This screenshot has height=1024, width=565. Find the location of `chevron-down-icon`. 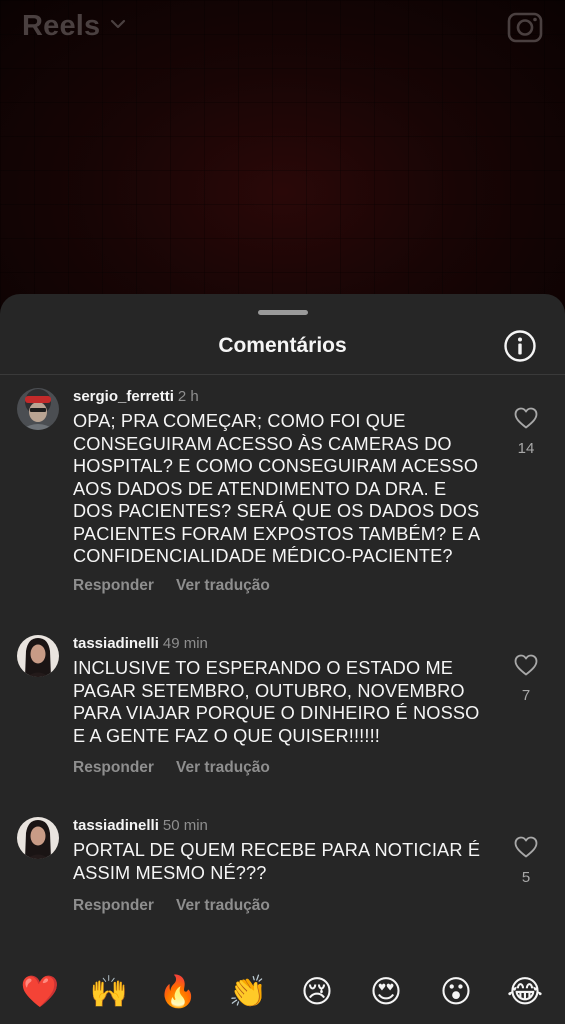

chevron-down-icon is located at coordinates (118, 24).